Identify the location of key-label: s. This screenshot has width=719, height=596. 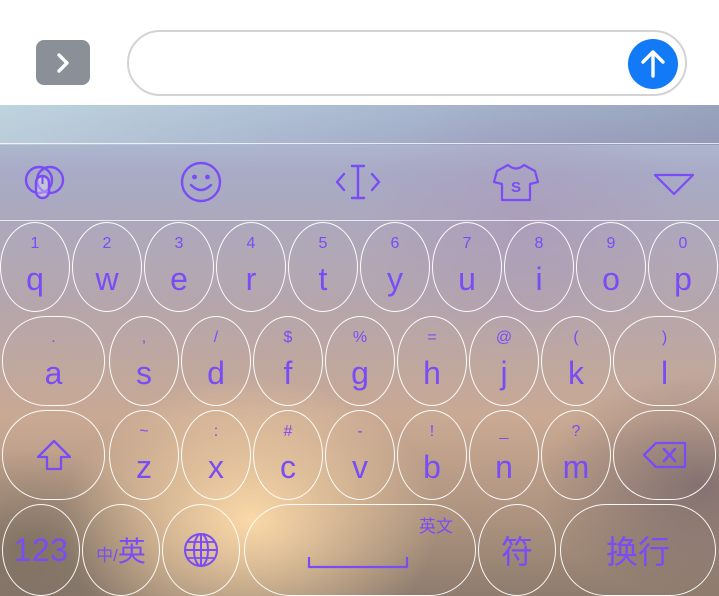
(144, 373).